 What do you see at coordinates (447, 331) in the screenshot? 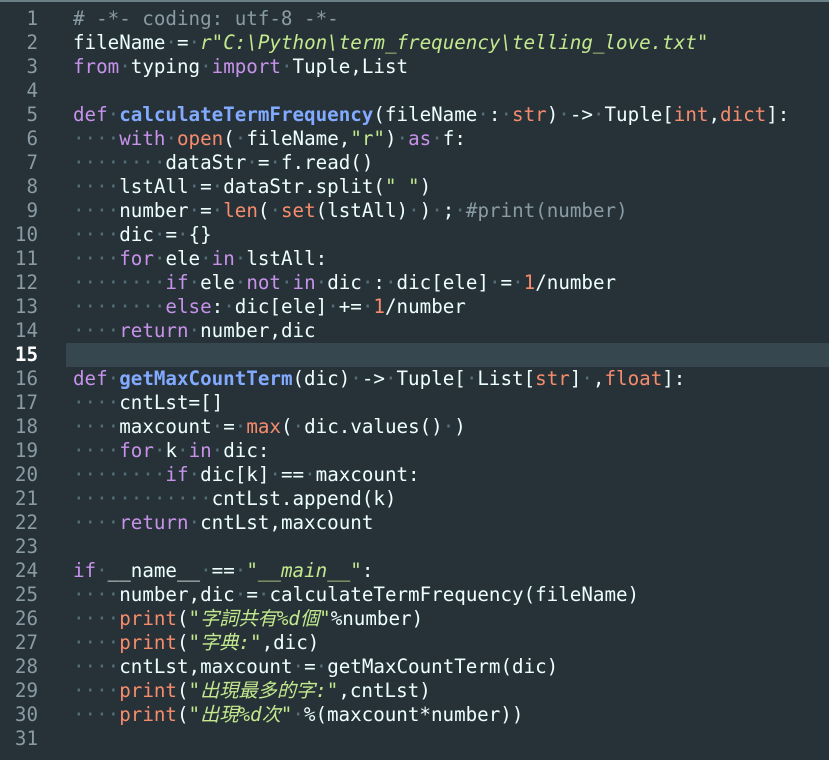
I see `code-line: ····return·number,dic` at bounding box center [447, 331].